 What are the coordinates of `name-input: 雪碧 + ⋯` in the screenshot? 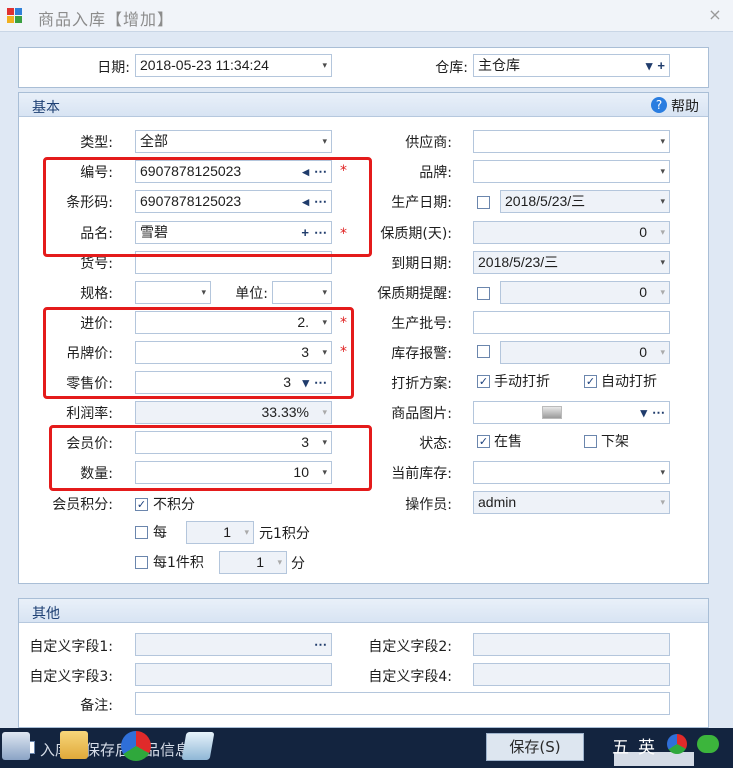 It's located at (233, 232).